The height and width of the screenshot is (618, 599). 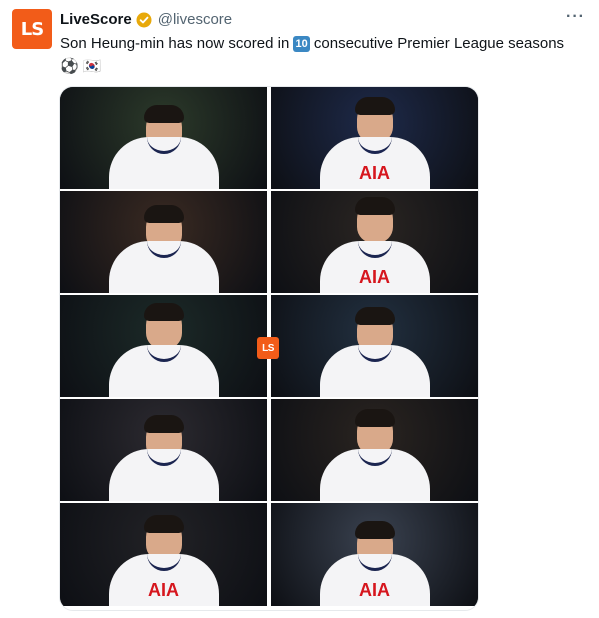 I want to click on tweet-text-part-1: Son Heung-min has now scored in, so click(x=177, y=43).